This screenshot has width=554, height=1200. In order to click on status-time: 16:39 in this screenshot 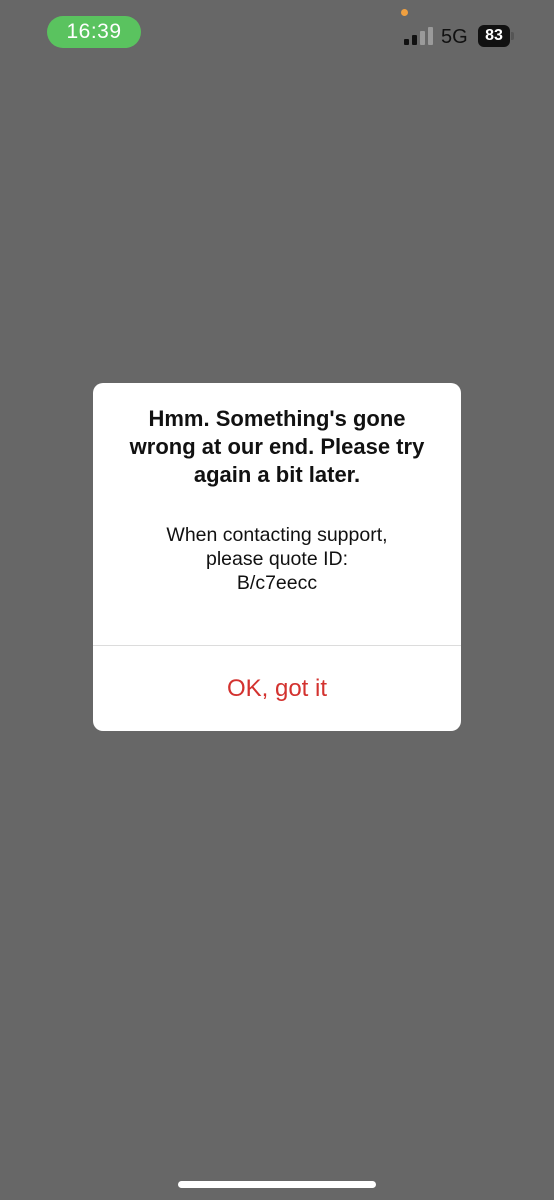, I will do `click(94, 32)`.